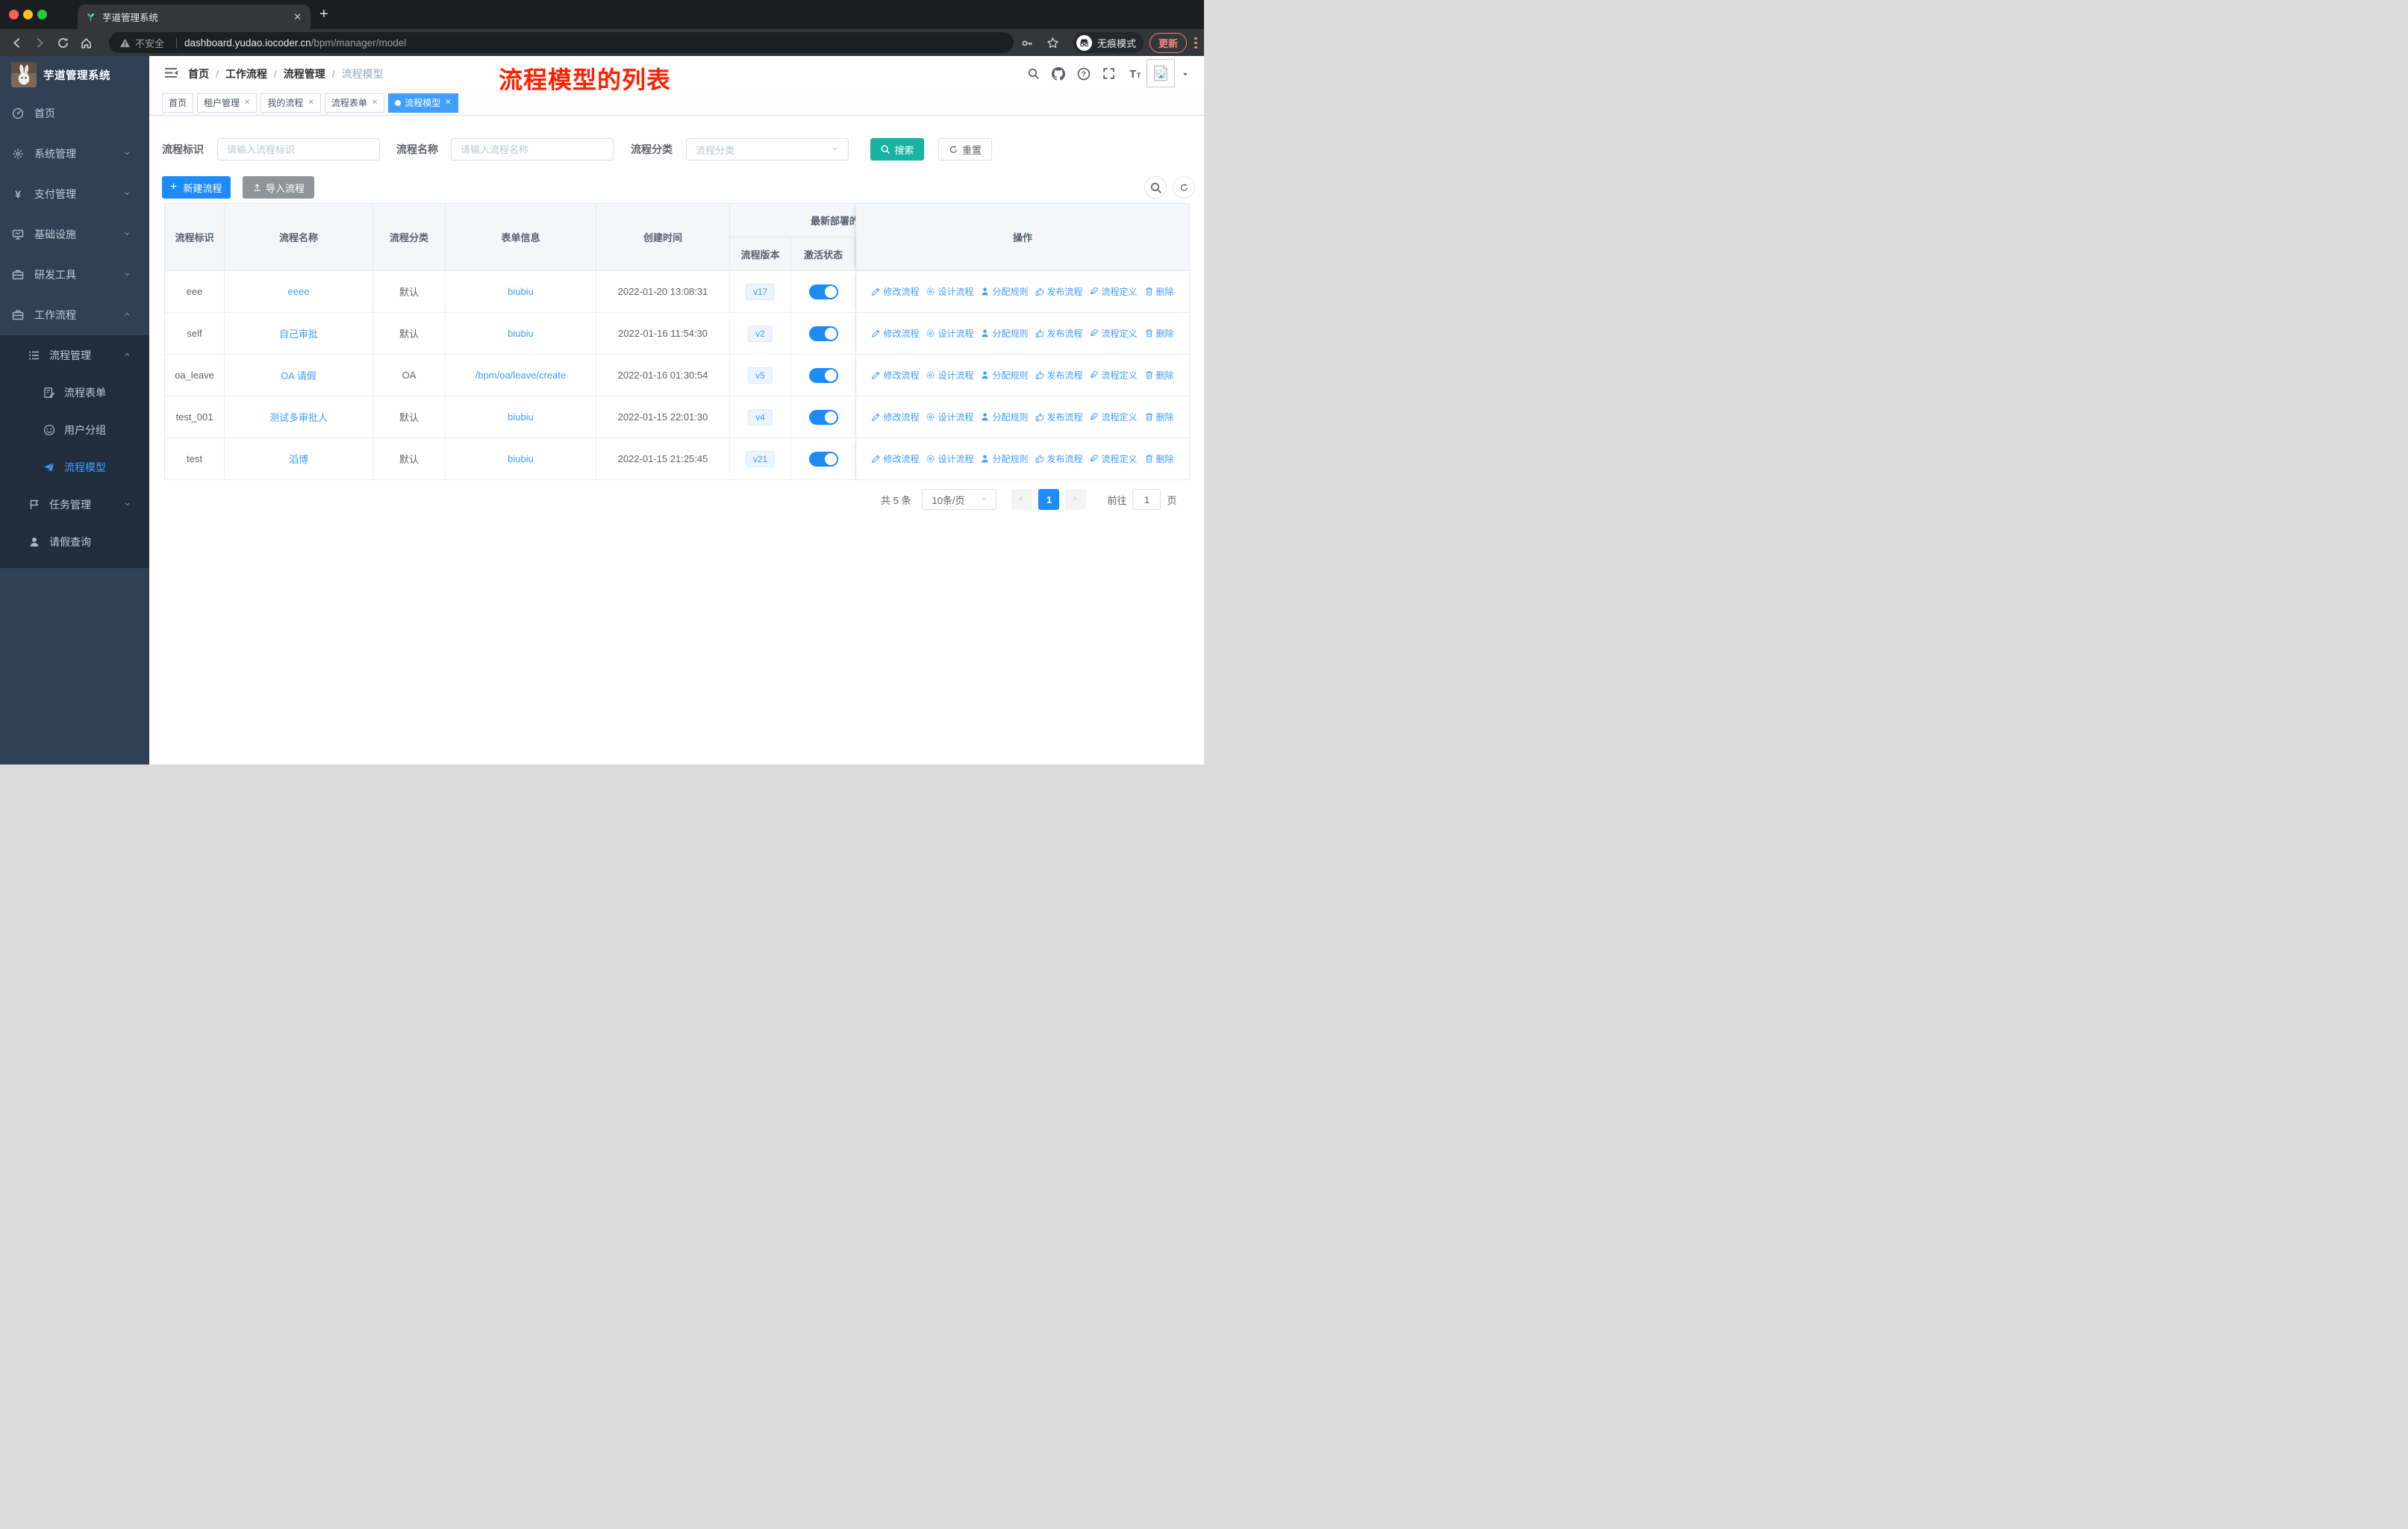  I want to click on version-badge: v5, so click(760, 375).